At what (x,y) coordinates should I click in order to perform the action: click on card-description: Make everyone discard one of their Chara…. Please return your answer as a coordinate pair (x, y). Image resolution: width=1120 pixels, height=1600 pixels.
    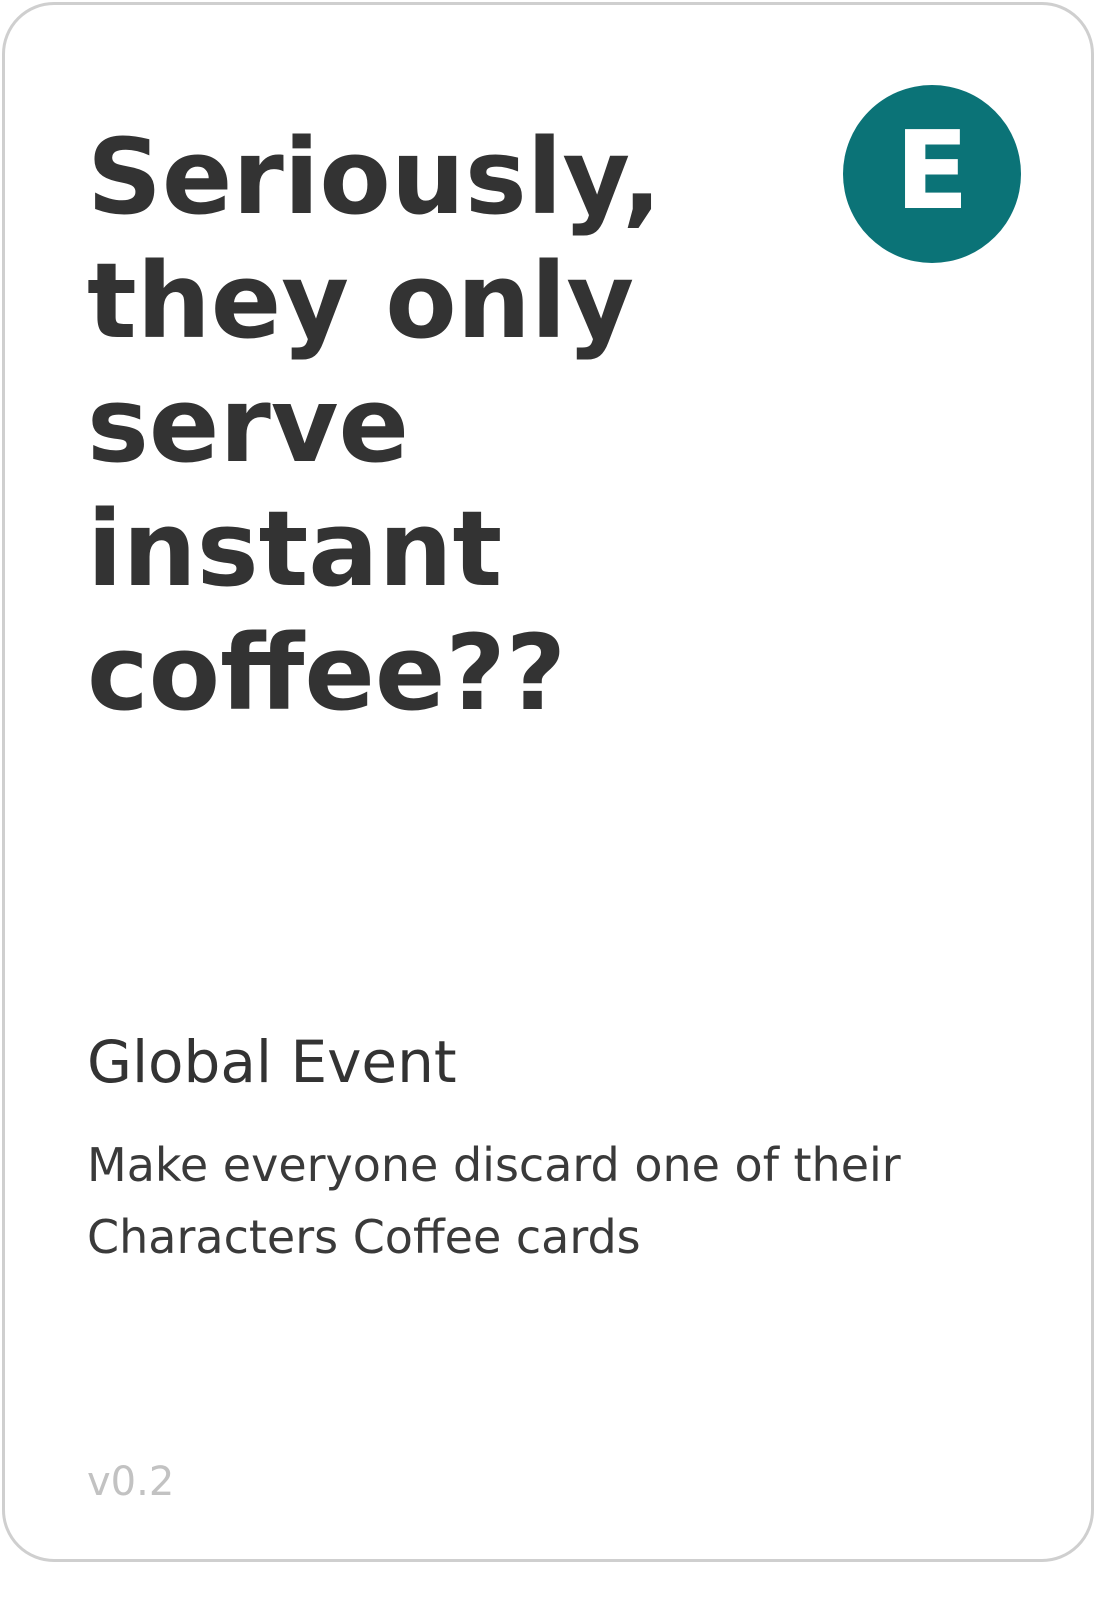
    Looking at the image, I should click on (494, 1201).